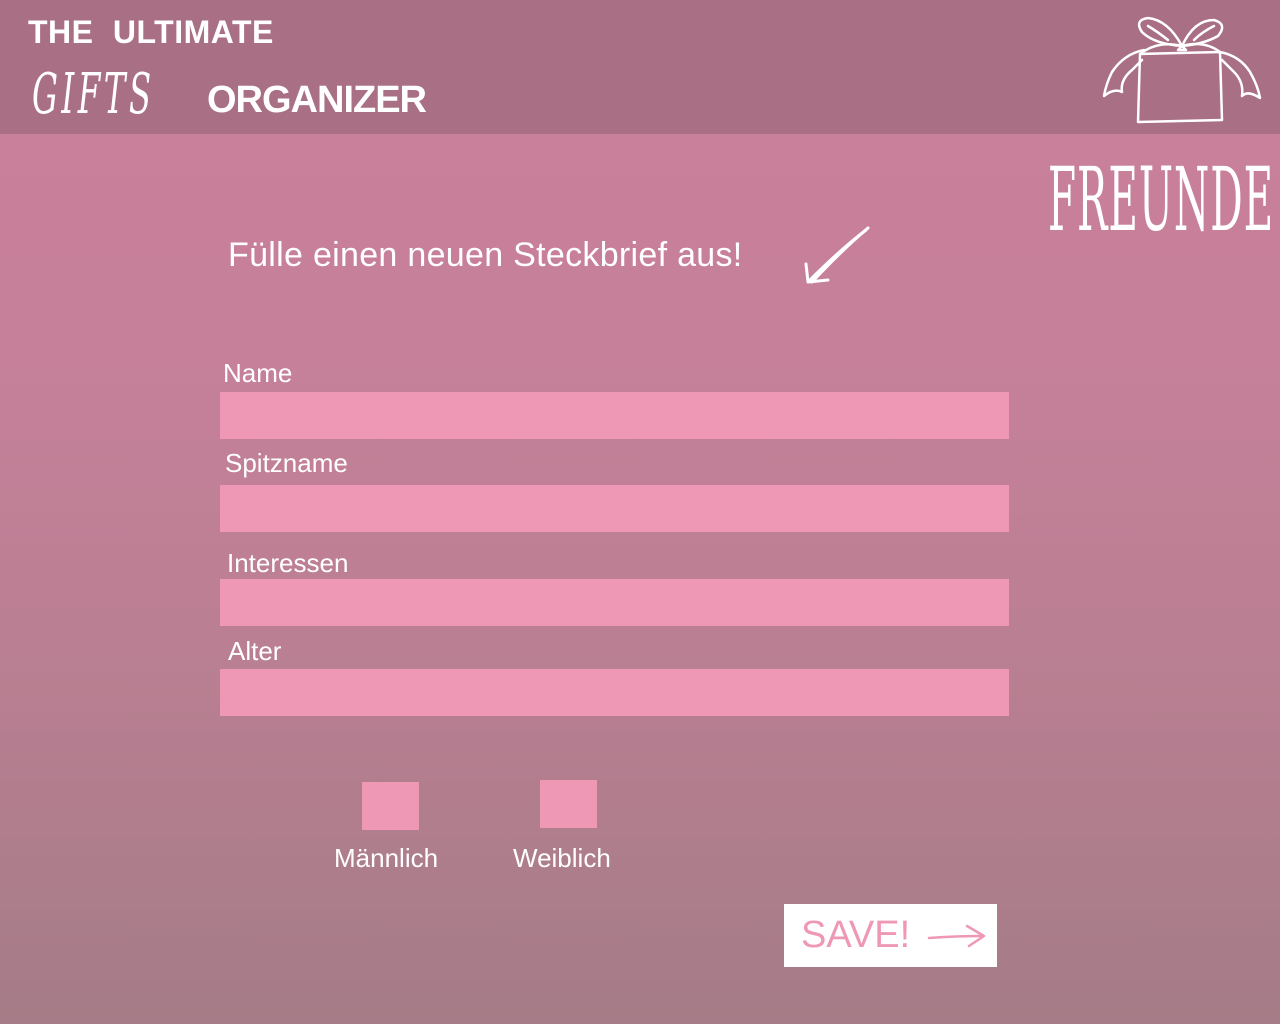 The width and height of the screenshot is (1280, 1024). I want to click on form-intro: Fülle einen neuen Steckbrief aus!, so click(485, 255).